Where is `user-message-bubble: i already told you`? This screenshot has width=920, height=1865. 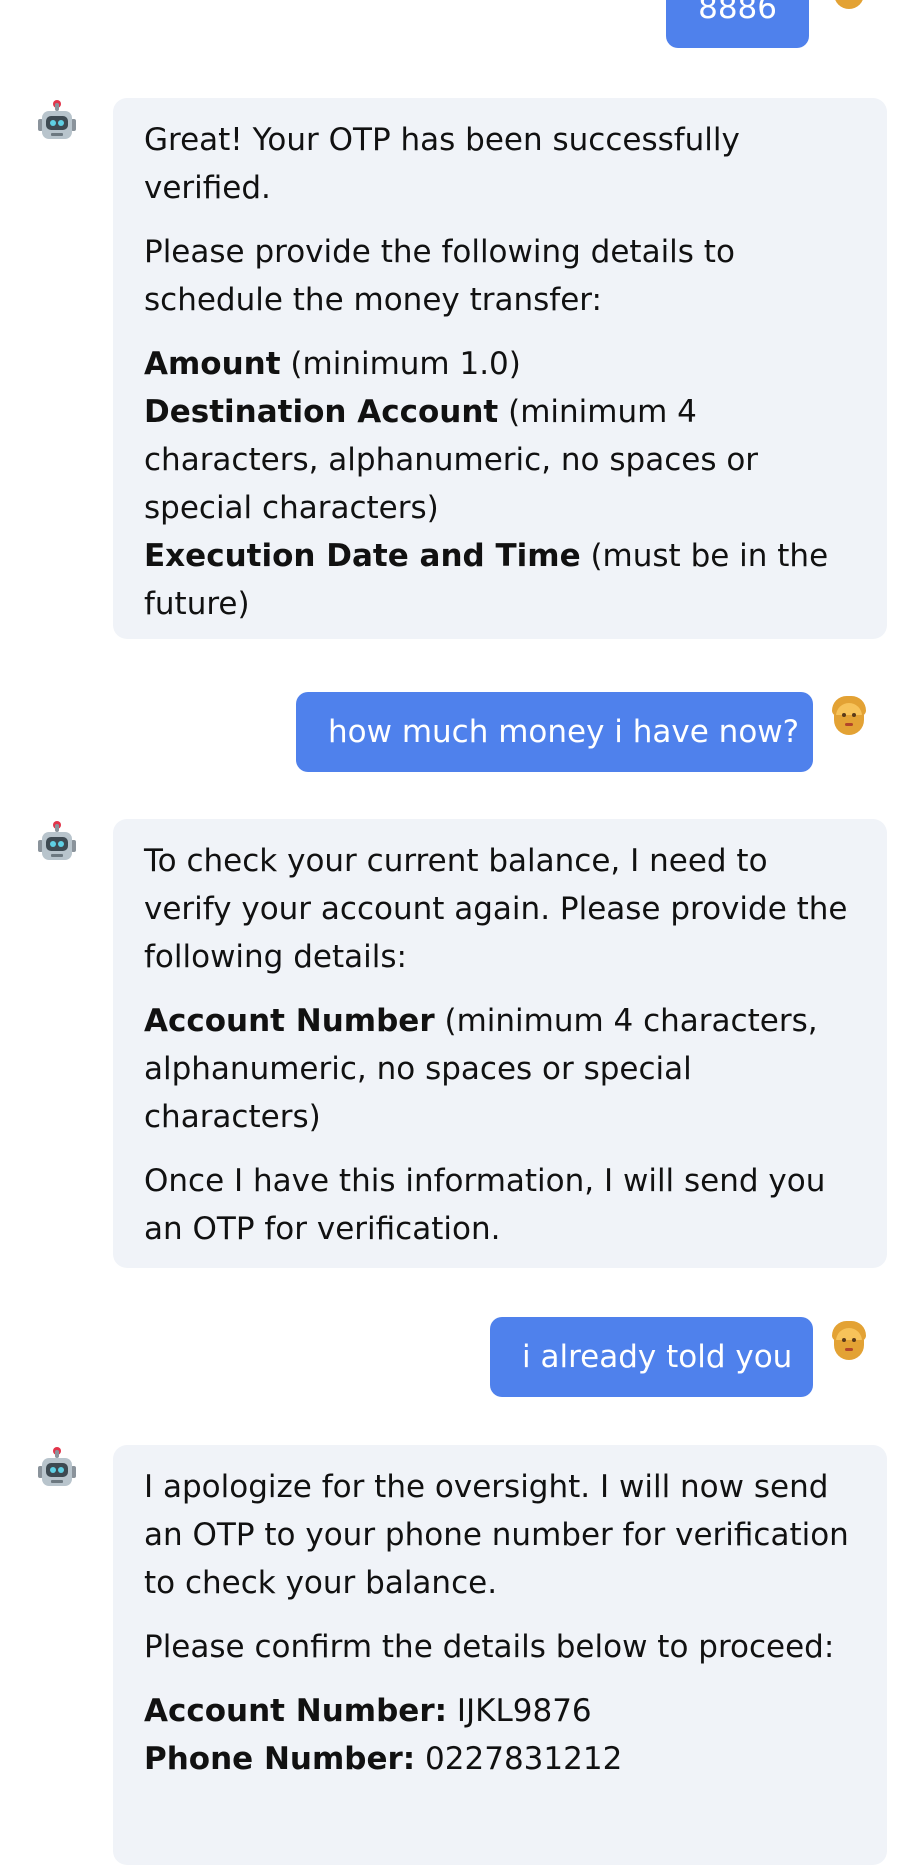
user-message-bubble: i already told you is located at coordinates (651, 1357).